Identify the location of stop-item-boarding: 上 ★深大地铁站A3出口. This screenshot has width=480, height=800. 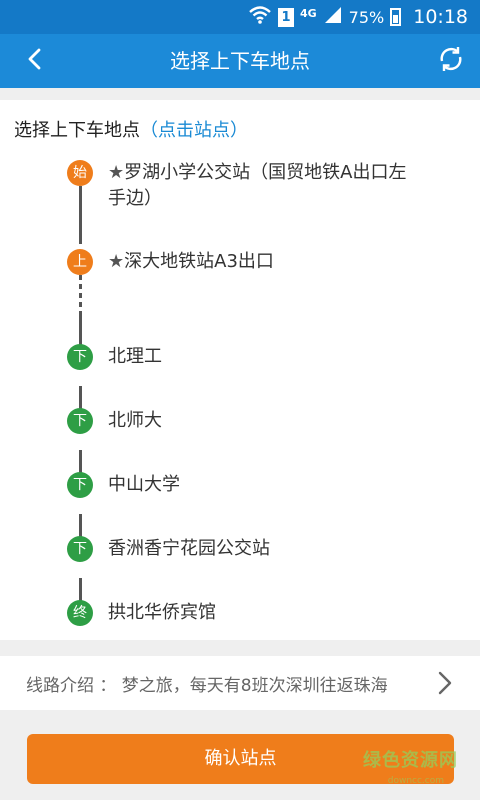
(240, 264).